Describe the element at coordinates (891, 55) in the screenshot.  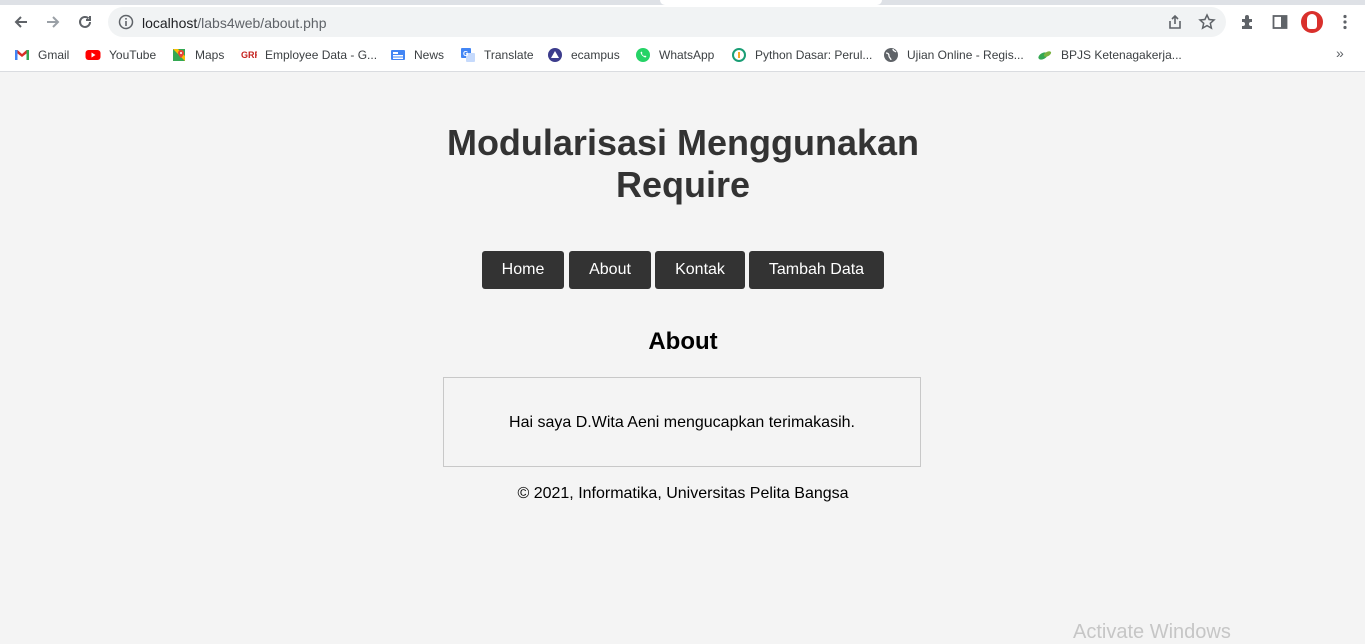
I see `globe-icon` at that location.